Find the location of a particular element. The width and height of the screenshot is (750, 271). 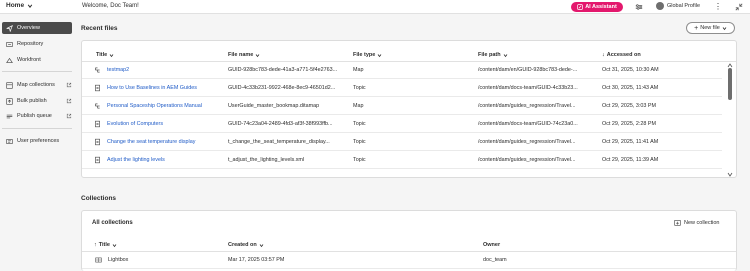

row-title: Change the seat temperature display is located at coordinates (164, 142).